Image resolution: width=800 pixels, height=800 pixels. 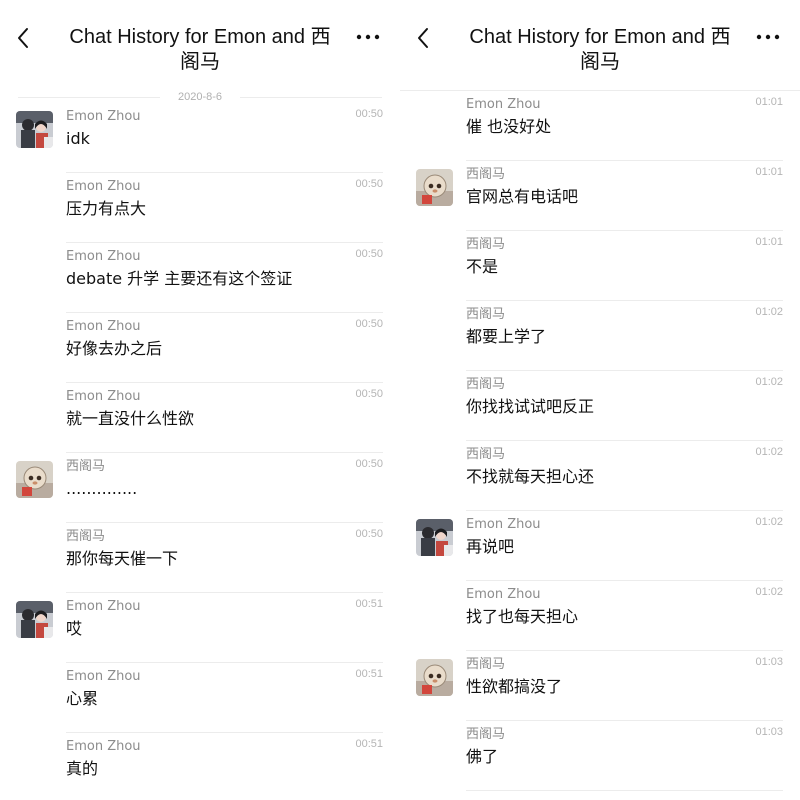 What do you see at coordinates (82, 698) in the screenshot?
I see `message-text: 心累` at bounding box center [82, 698].